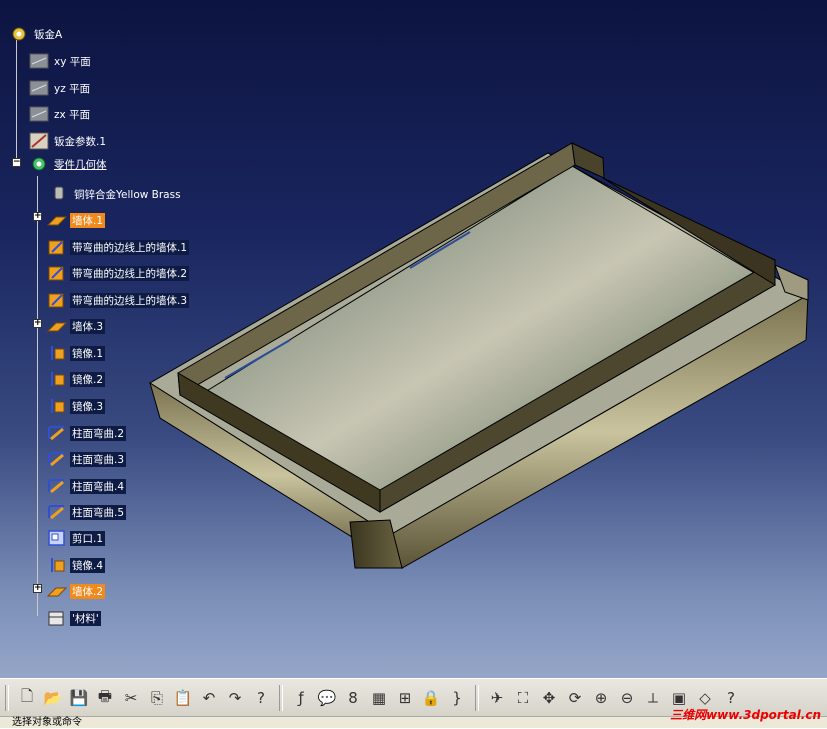 The image size is (827, 729). Describe the element at coordinates (76, 565) in the screenshot. I see `tree-item-mirror-4: 镜像.4` at that location.